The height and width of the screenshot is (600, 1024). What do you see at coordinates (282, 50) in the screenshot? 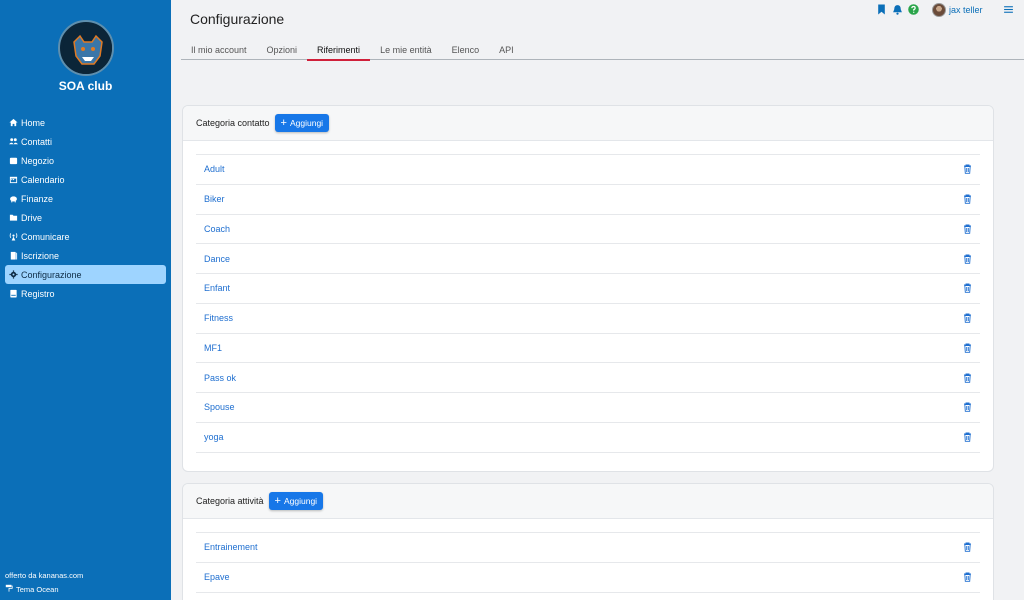
I see `tab-opzioni: Opzioni` at bounding box center [282, 50].